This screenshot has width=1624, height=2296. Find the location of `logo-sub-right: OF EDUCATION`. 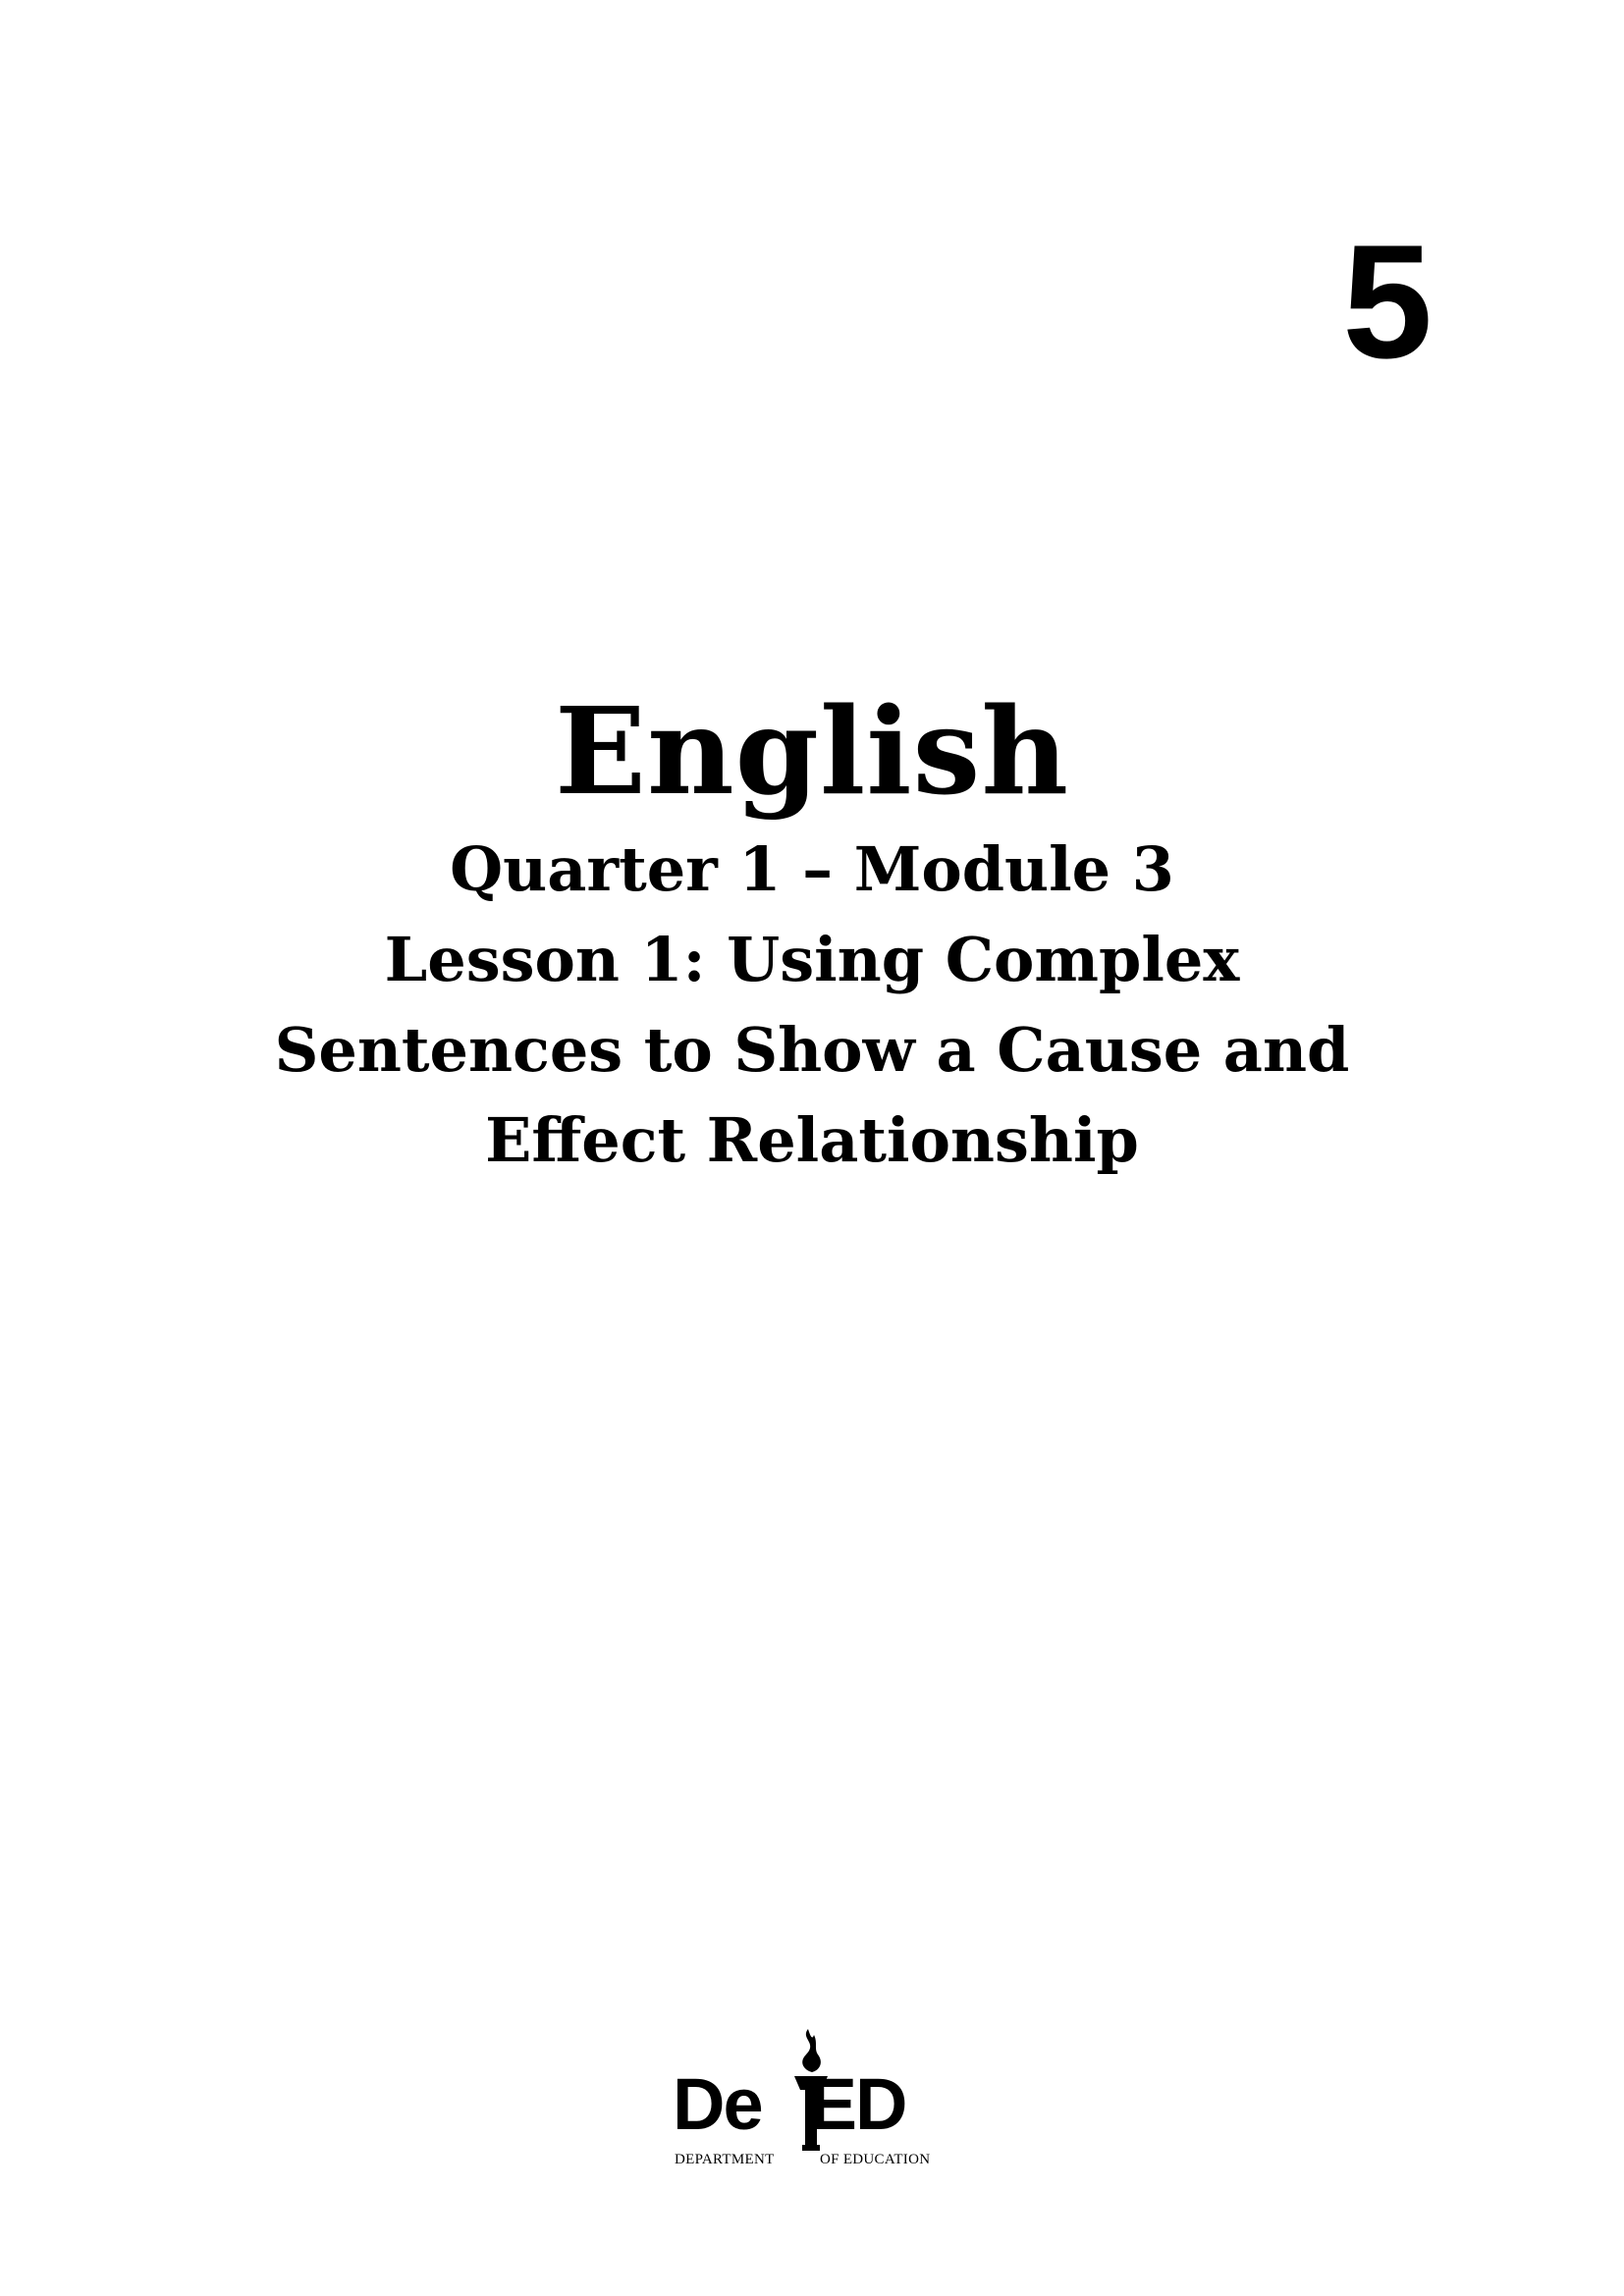

logo-sub-right: OF EDUCATION is located at coordinates (875, 2159).